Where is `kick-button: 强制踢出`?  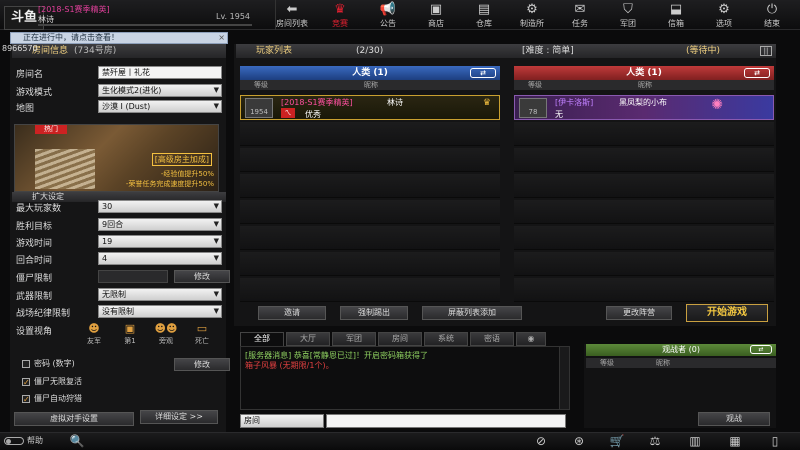
kick-button: 强制踢出 is located at coordinates (374, 313).